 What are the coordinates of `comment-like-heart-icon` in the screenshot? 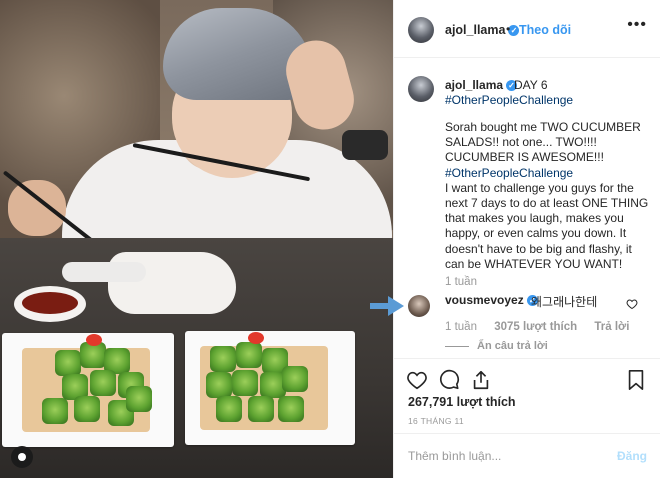 It's located at (632, 304).